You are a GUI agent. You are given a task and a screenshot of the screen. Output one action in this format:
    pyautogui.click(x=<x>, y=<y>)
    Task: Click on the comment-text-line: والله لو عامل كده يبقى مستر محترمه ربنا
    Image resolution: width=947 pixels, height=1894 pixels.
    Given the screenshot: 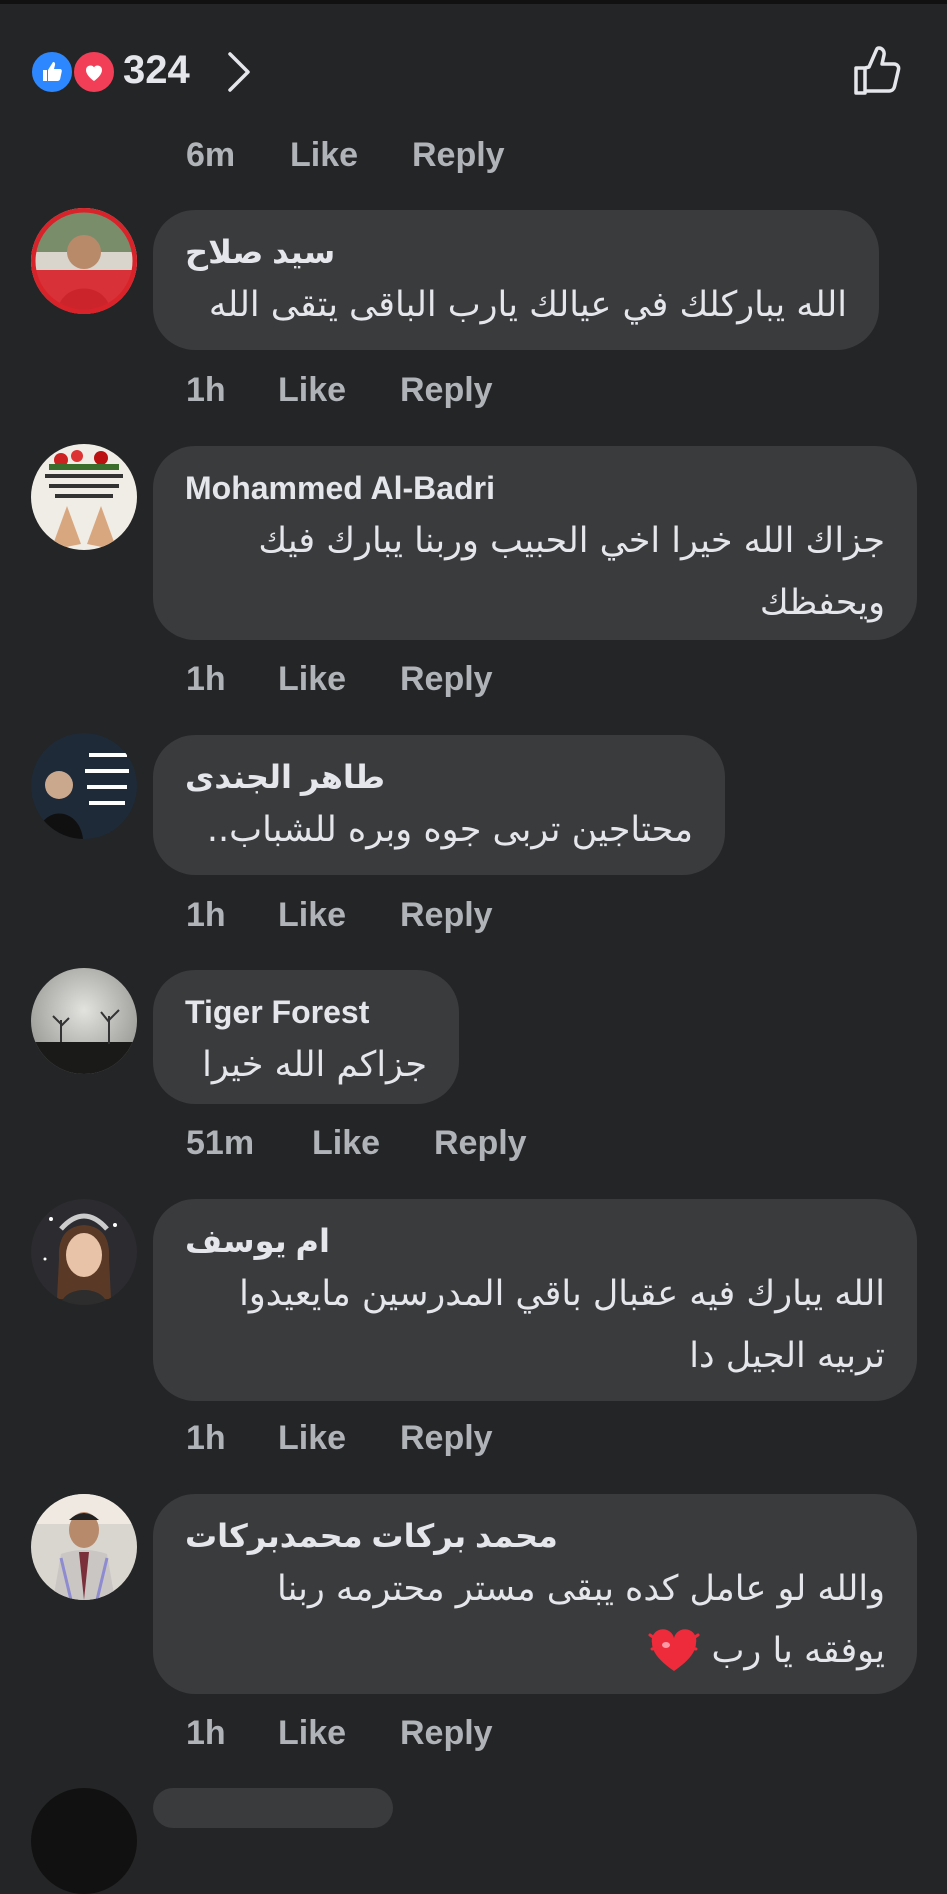 What is the action you would take?
    pyautogui.click(x=580, y=1589)
    